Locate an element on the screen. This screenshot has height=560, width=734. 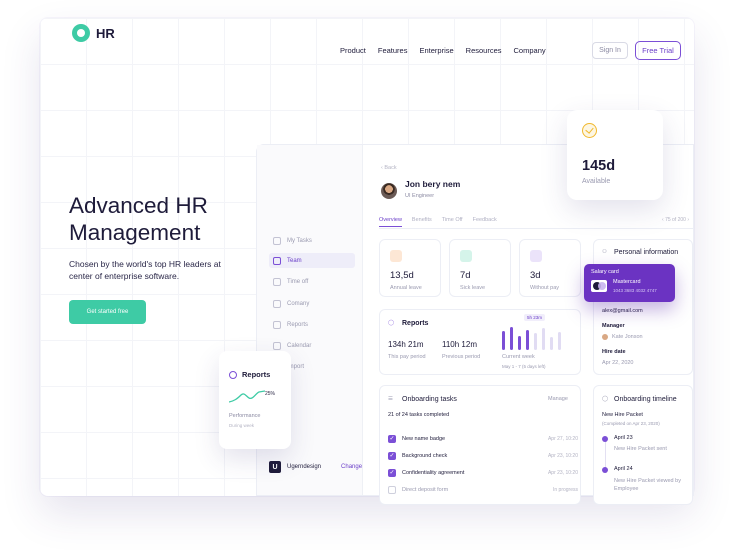
profile-name: Jon bery nem is located at coordinates (433, 184).